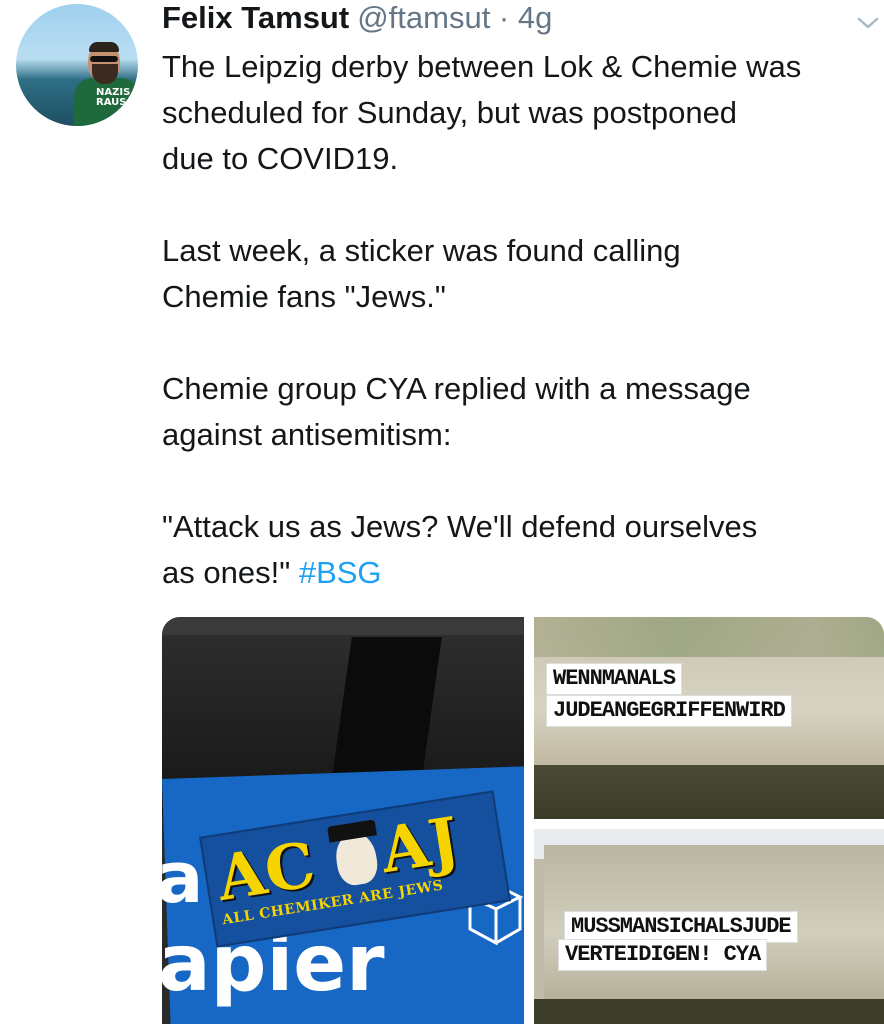 This screenshot has width=884, height=1024. Describe the element at coordinates (307, 434) in the screenshot. I see `tweet-line: against antisemitism:` at that location.